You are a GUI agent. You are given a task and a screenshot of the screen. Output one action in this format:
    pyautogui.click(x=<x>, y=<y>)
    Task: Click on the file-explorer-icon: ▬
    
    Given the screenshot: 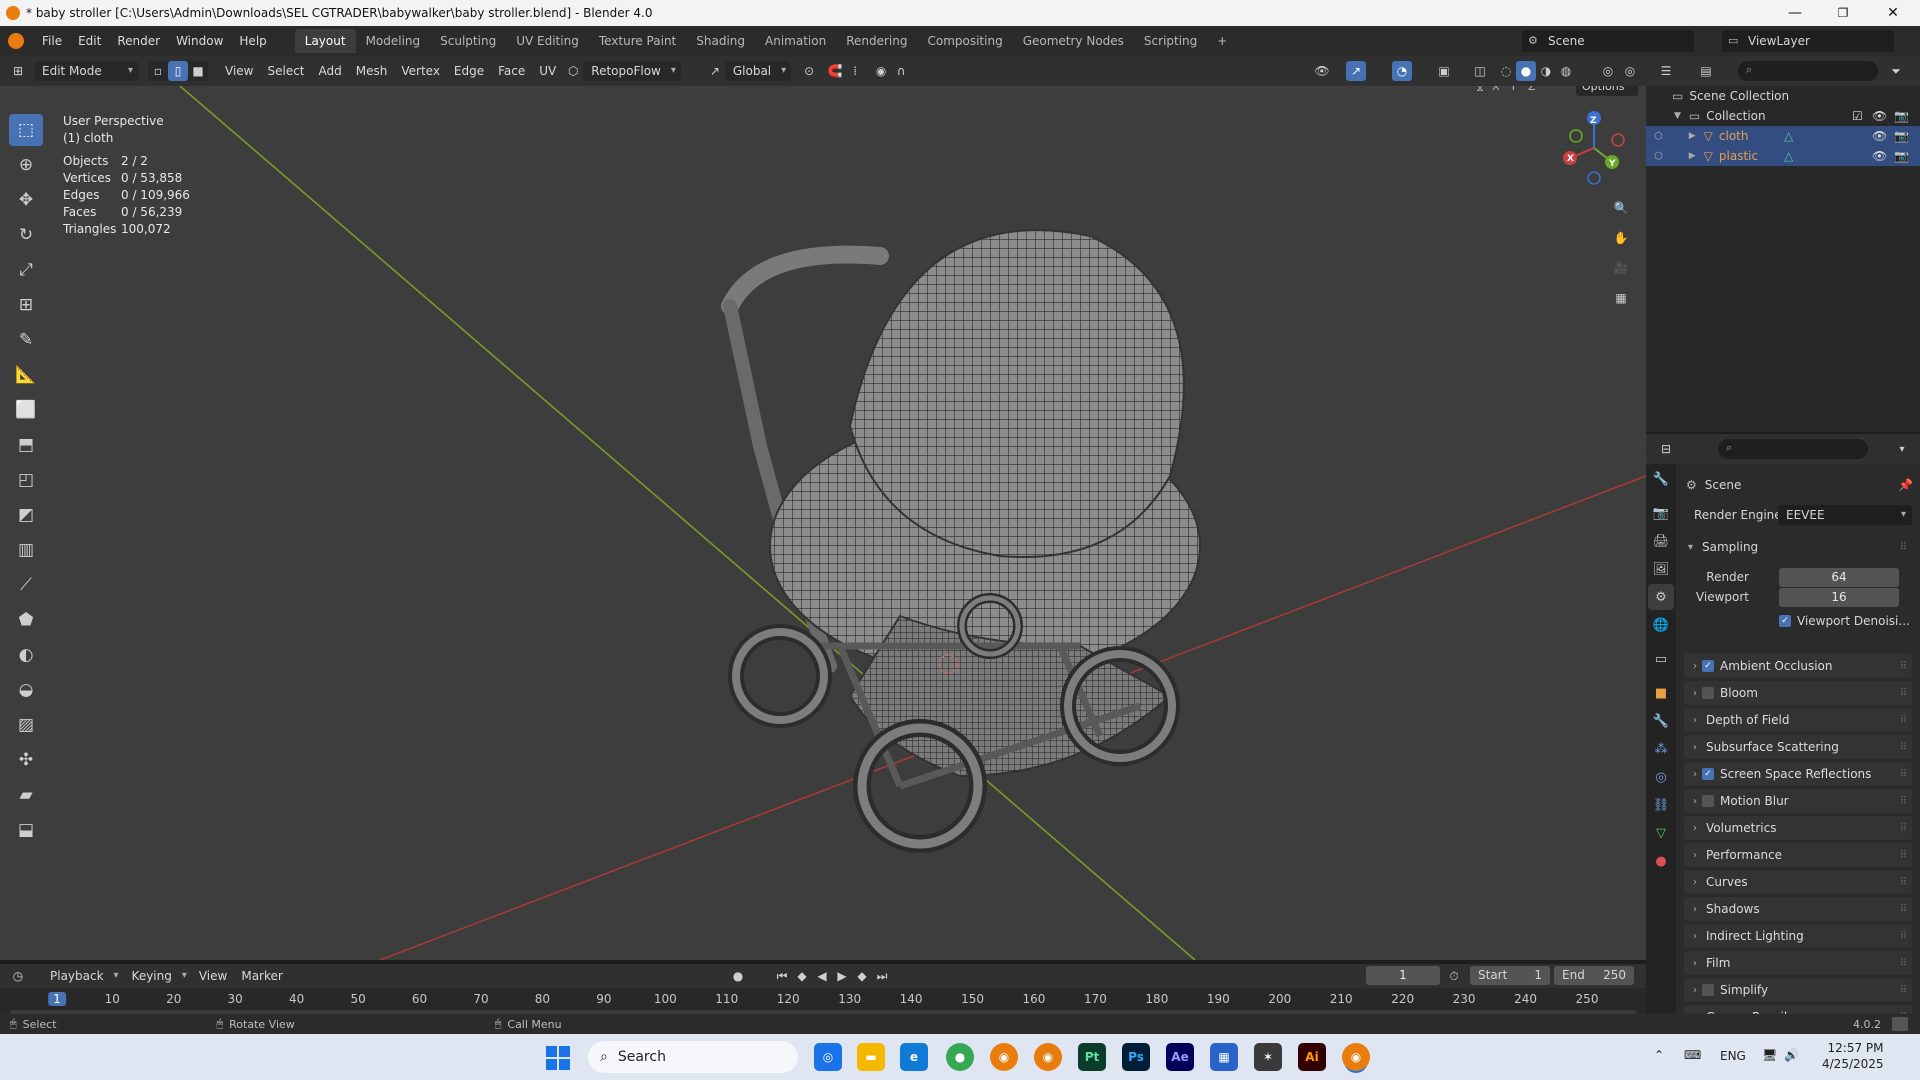 What is the action you would take?
    pyautogui.click(x=871, y=1057)
    